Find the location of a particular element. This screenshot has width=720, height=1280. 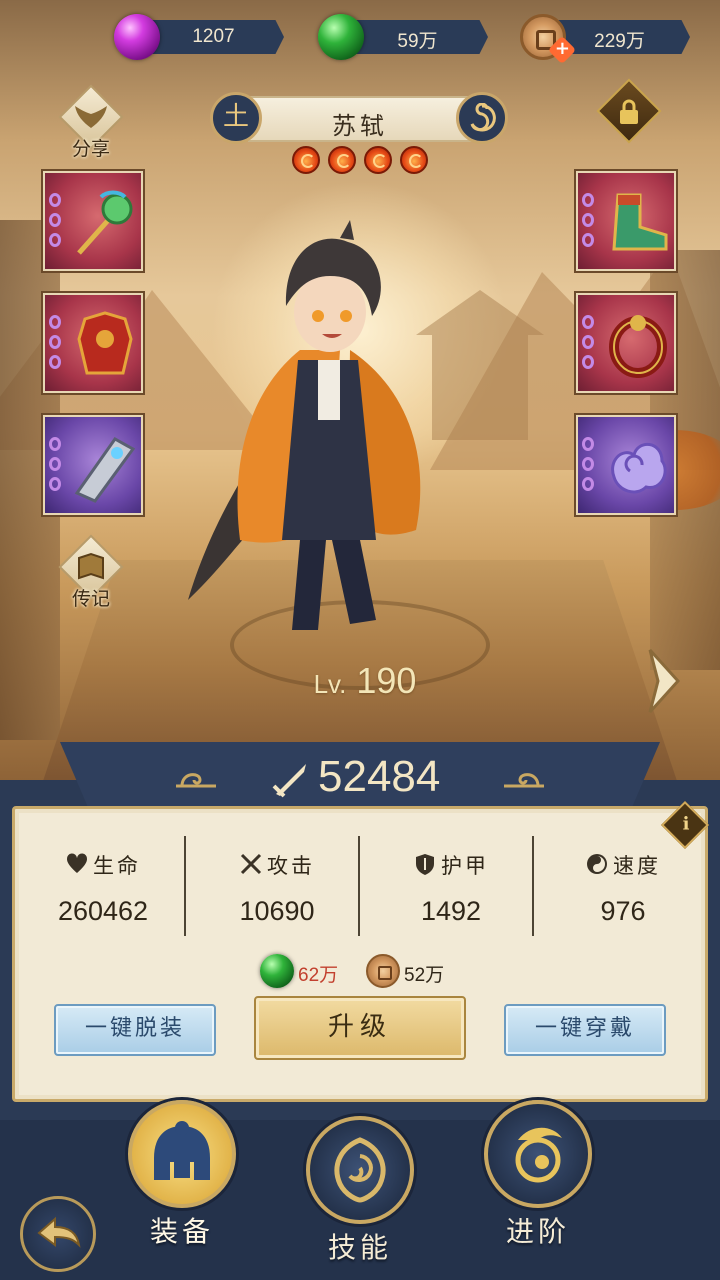

resource-value: 1207 is located at coordinates (213, 36).